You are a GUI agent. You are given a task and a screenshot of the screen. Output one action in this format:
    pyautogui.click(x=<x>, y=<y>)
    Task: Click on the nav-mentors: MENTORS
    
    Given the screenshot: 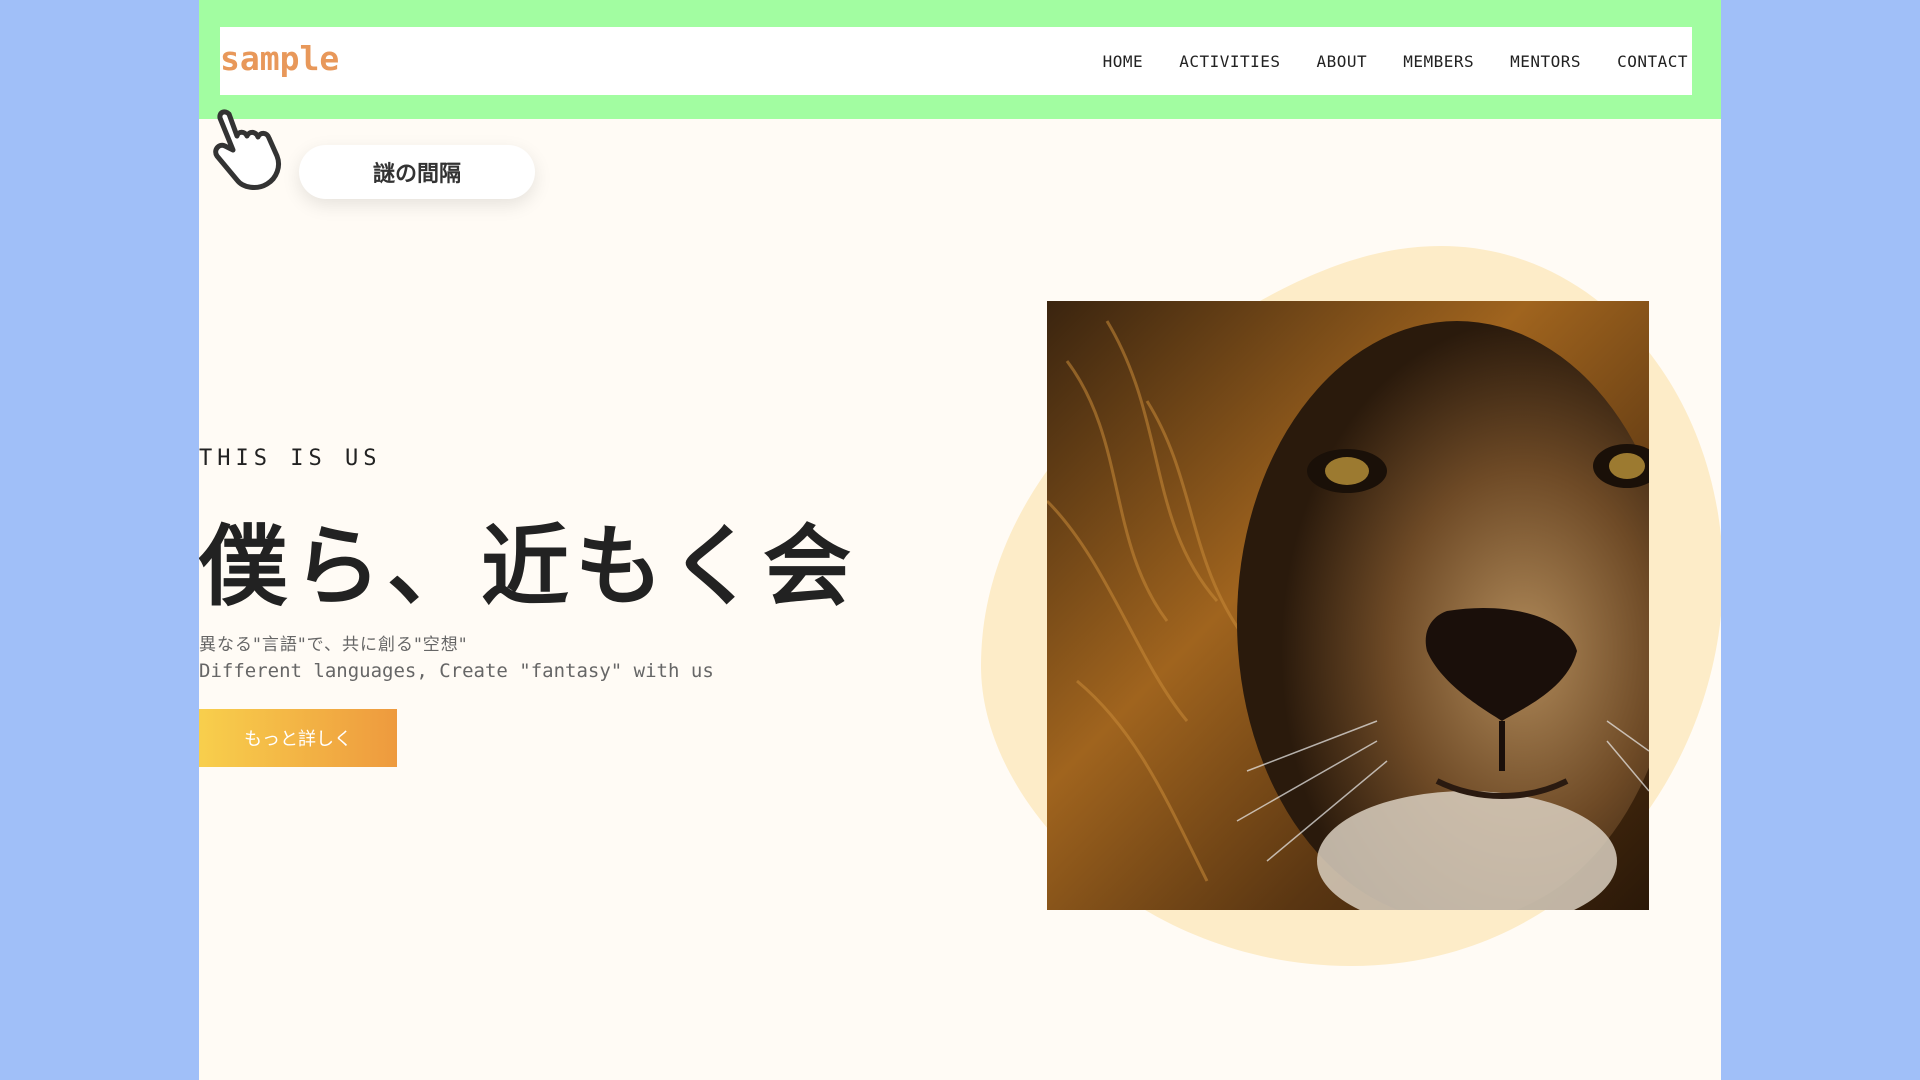 What is the action you would take?
    pyautogui.click(x=1545, y=61)
    